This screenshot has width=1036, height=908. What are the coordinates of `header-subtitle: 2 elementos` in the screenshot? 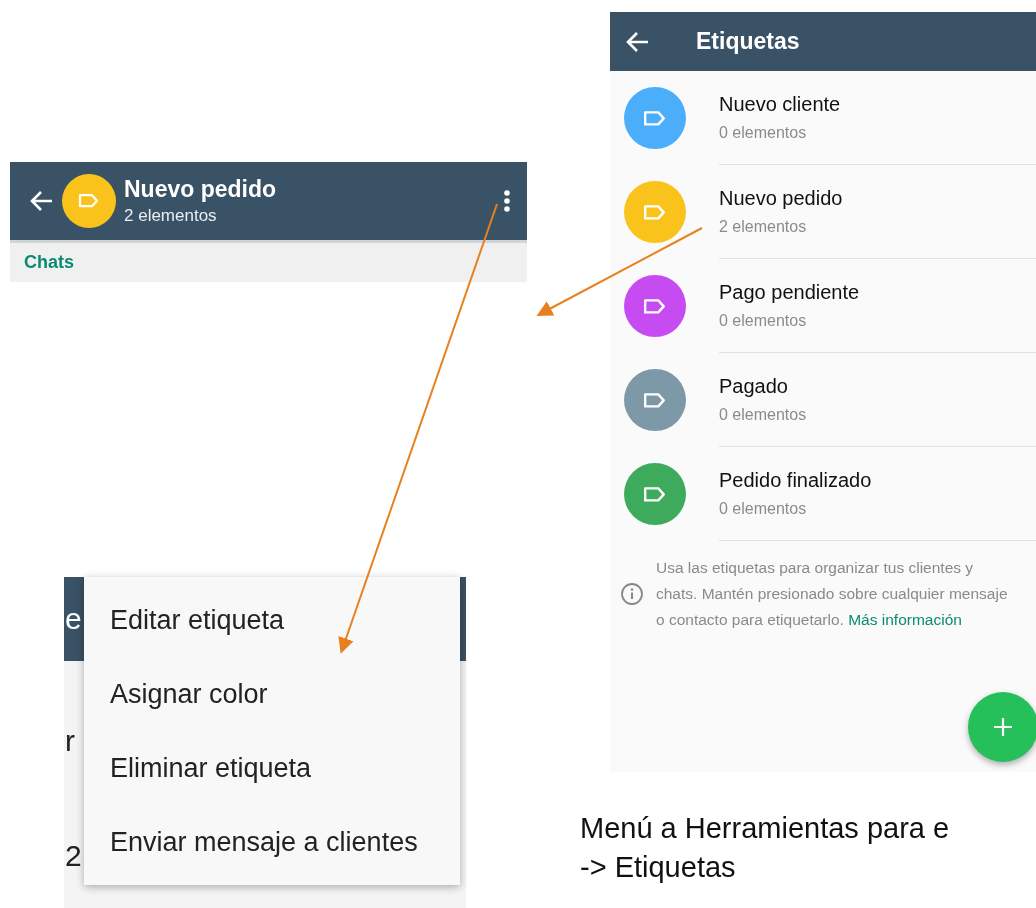 It's located at (171, 216).